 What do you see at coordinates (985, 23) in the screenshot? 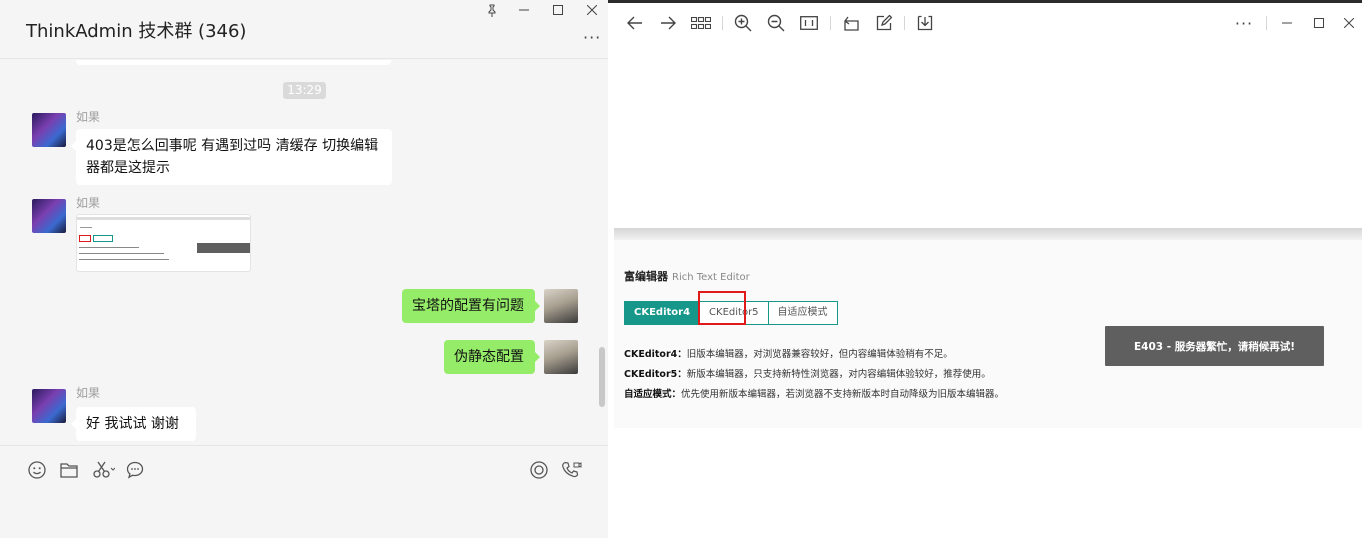
I see `viewer-toolbar: ···` at bounding box center [985, 23].